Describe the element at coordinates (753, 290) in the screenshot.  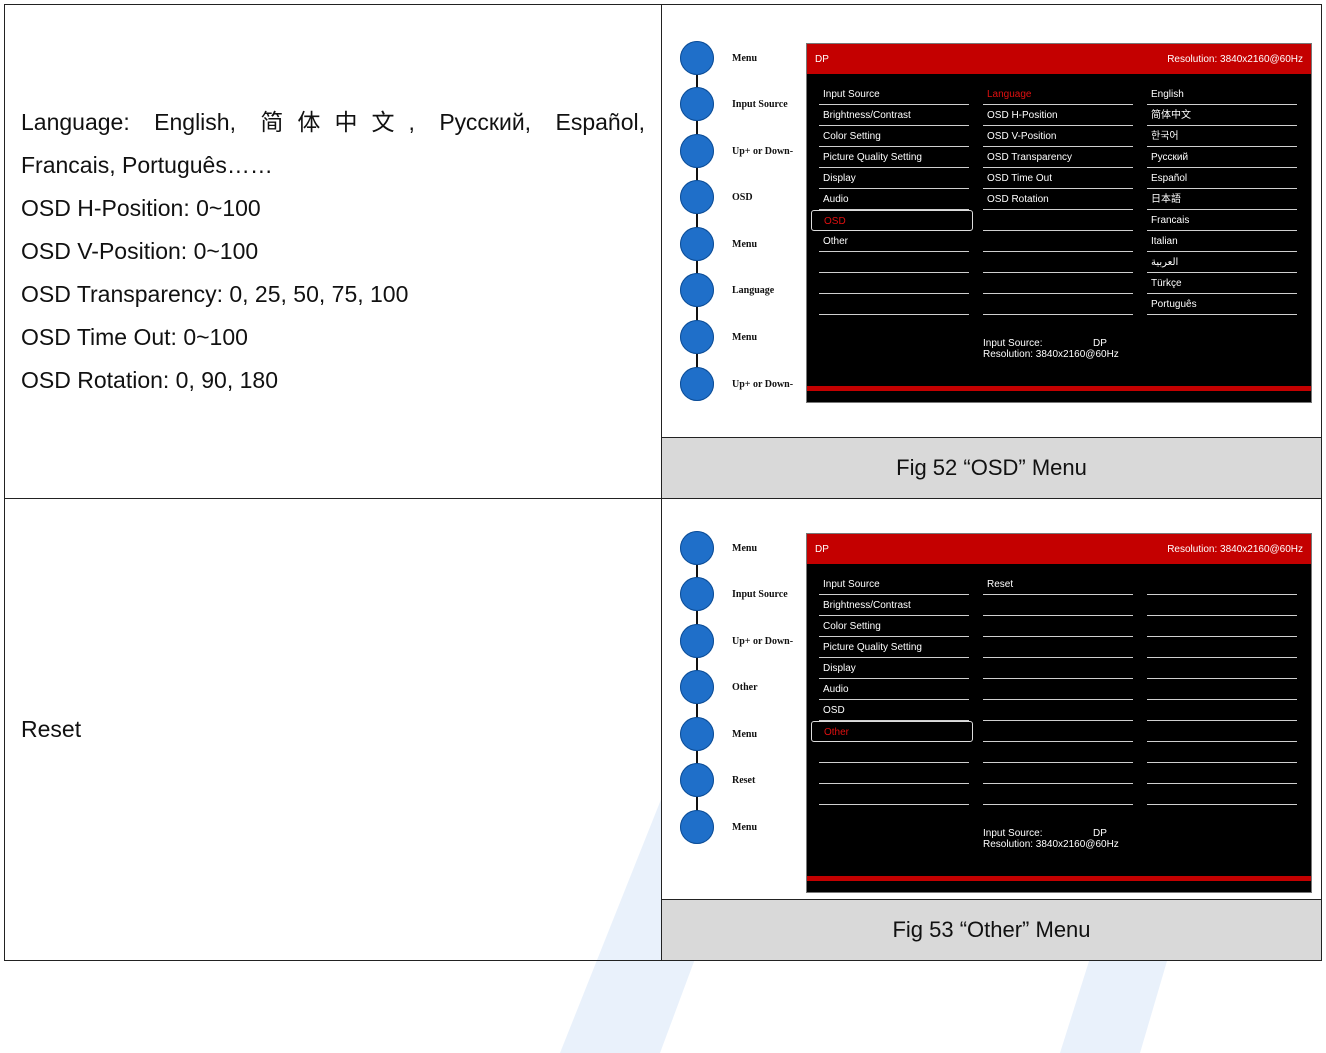
I see `step-label: Language` at that location.